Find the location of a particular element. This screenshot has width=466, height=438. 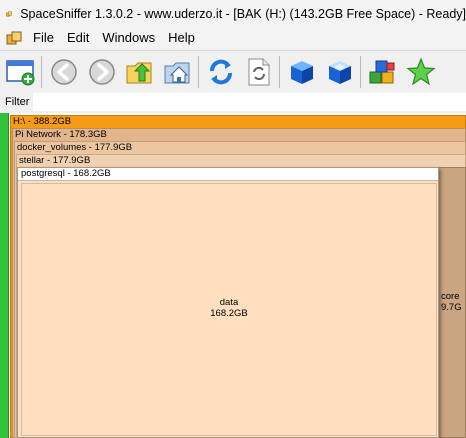

cubes-button is located at coordinates (383, 72).